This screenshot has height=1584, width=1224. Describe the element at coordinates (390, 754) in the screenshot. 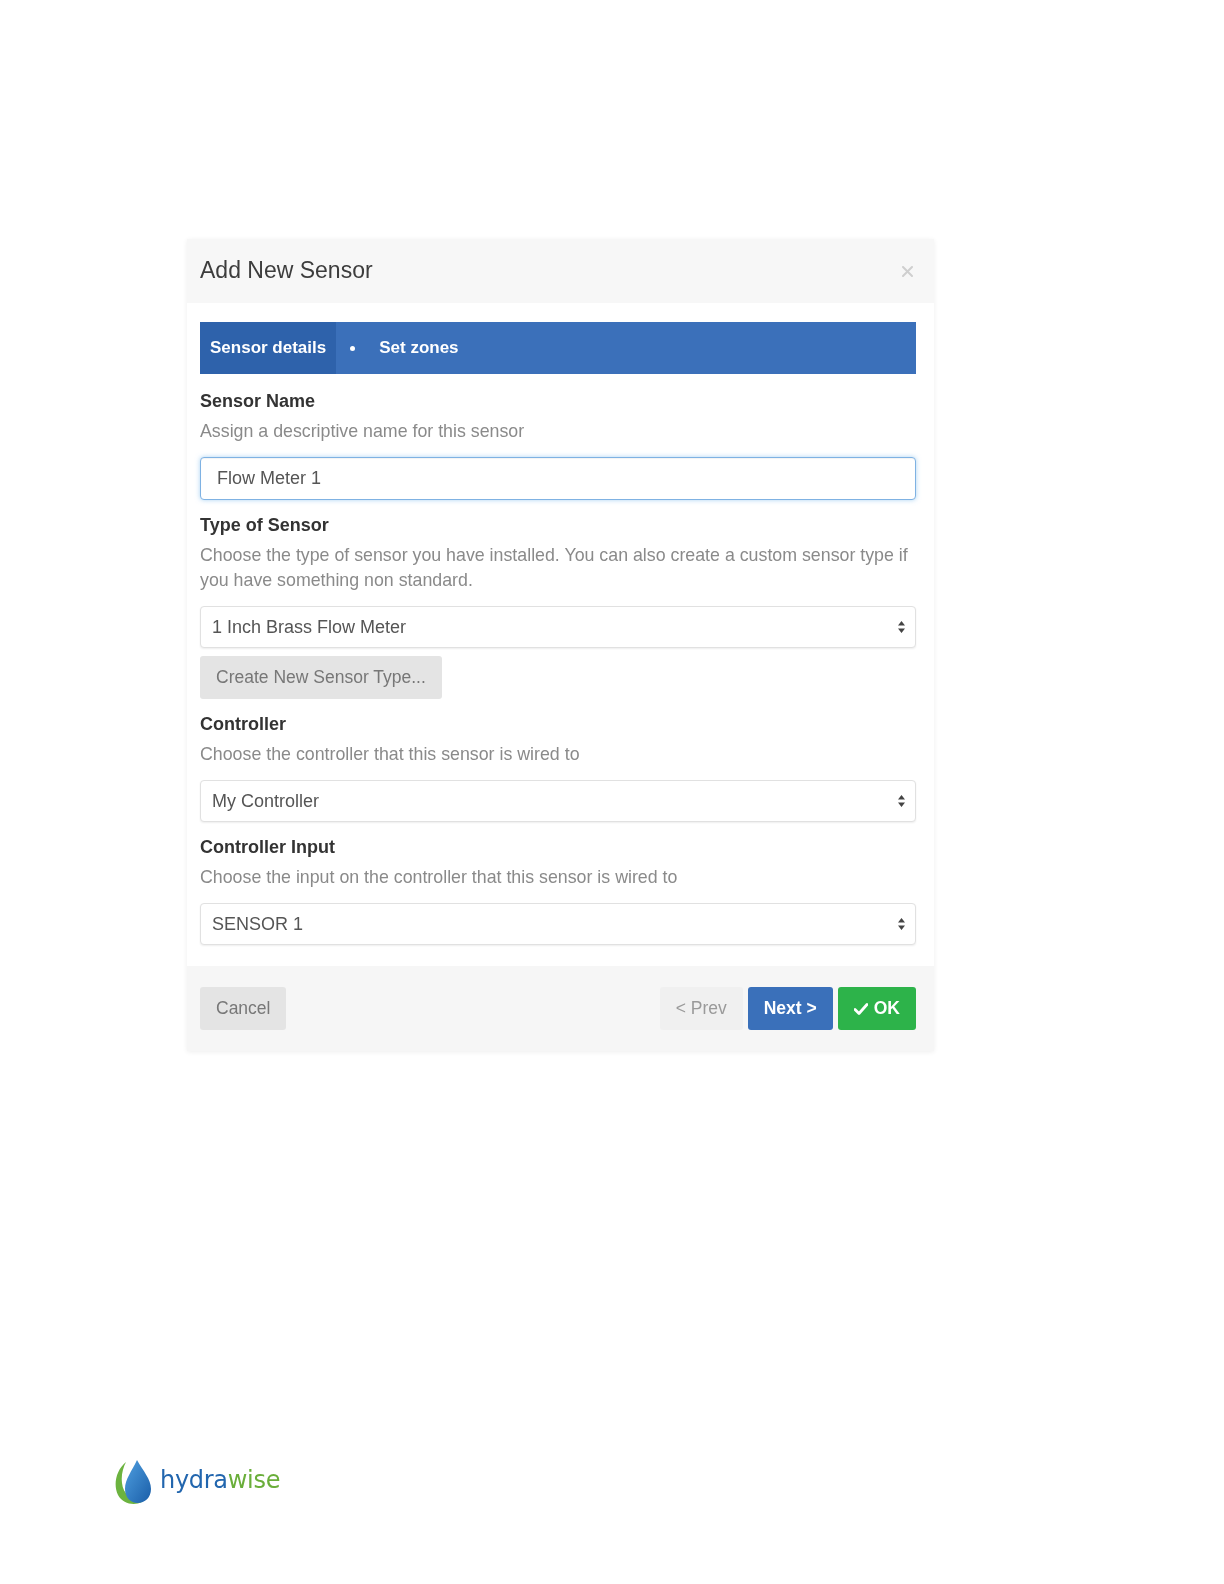

I see `help-text: Choose the controller that this sensor is wired to` at that location.